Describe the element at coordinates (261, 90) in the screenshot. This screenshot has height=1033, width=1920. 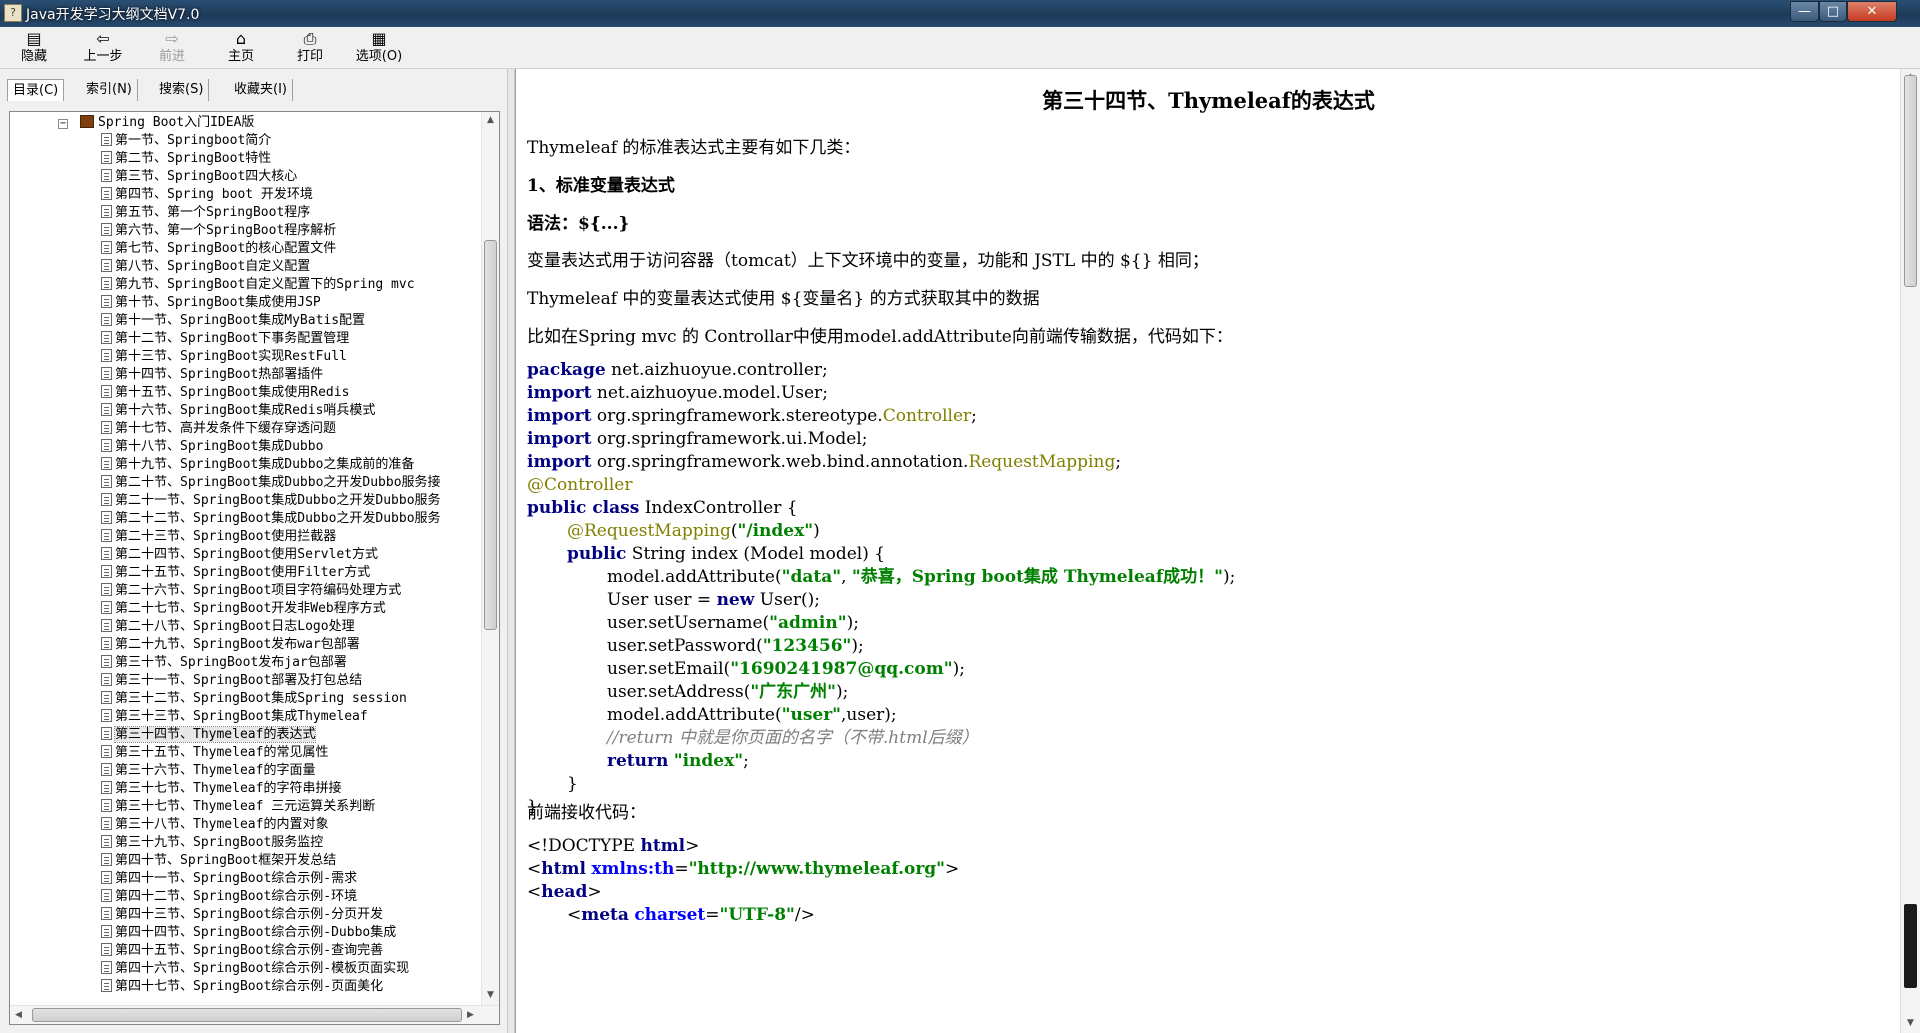
I see `tab-favorites: 收藏夹(I)` at that location.